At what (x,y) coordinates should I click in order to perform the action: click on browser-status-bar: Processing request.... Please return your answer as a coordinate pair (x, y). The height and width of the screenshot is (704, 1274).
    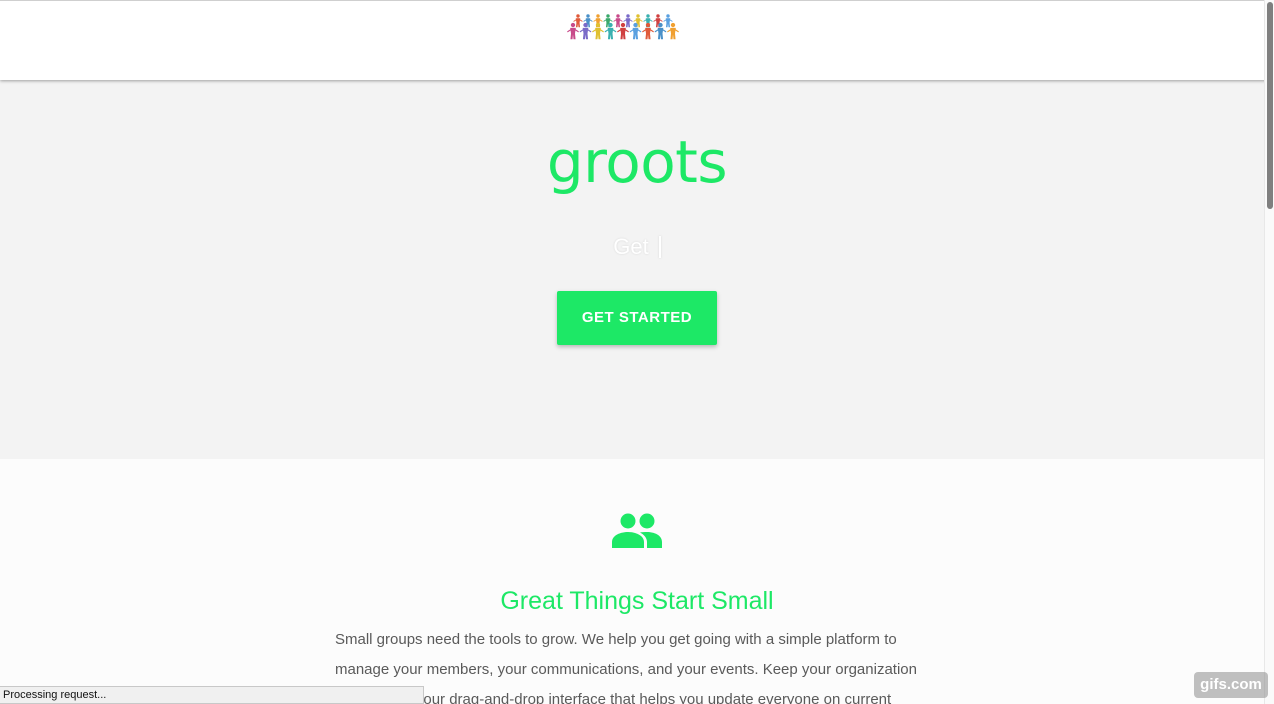
    Looking at the image, I should click on (212, 695).